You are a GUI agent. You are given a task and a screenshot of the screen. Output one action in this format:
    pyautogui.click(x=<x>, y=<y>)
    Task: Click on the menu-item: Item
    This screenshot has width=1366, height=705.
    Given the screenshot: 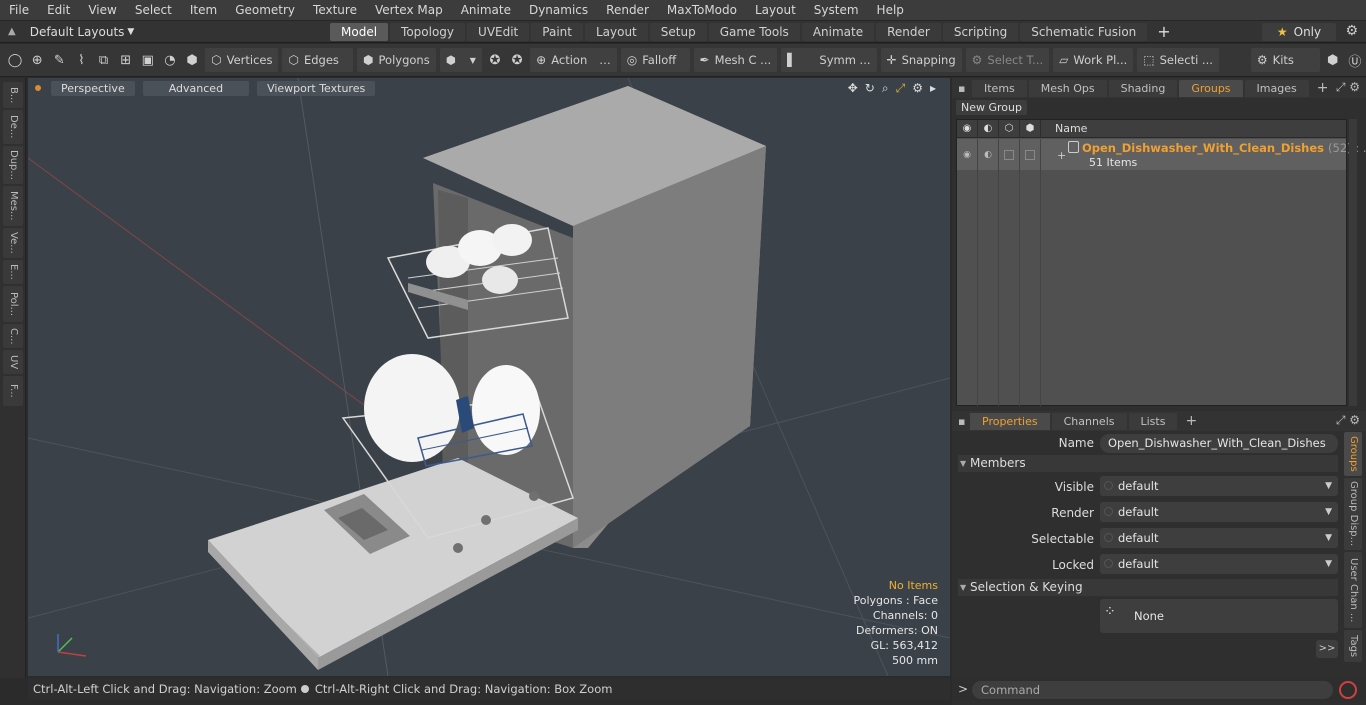 What is the action you would take?
    pyautogui.click(x=203, y=10)
    